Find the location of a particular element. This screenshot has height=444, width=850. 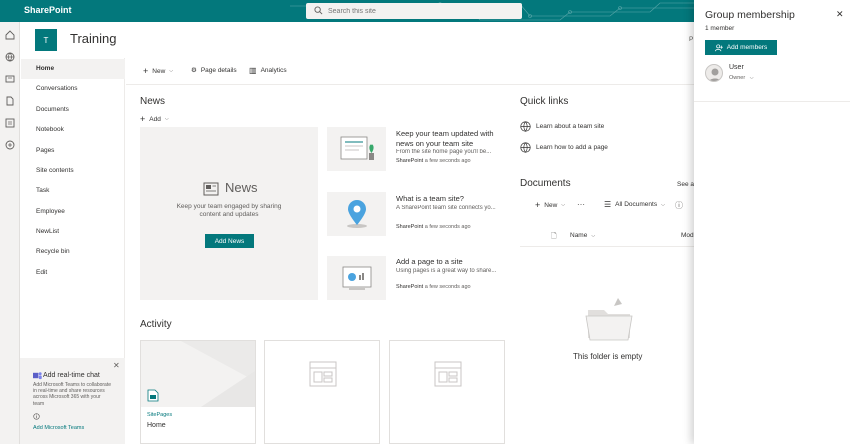

news-icon is located at coordinates (10, 79).